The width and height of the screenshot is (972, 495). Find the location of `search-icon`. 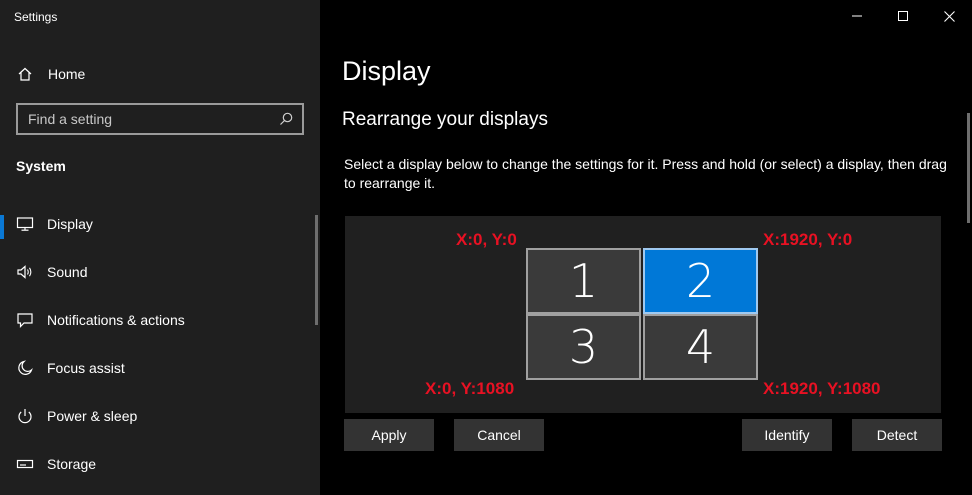

search-icon is located at coordinates (286, 119).